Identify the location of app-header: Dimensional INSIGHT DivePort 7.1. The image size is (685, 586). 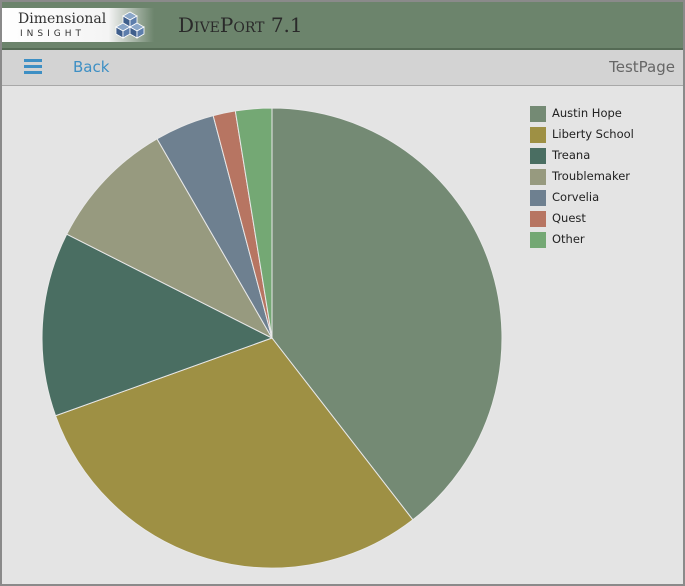
(342, 26).